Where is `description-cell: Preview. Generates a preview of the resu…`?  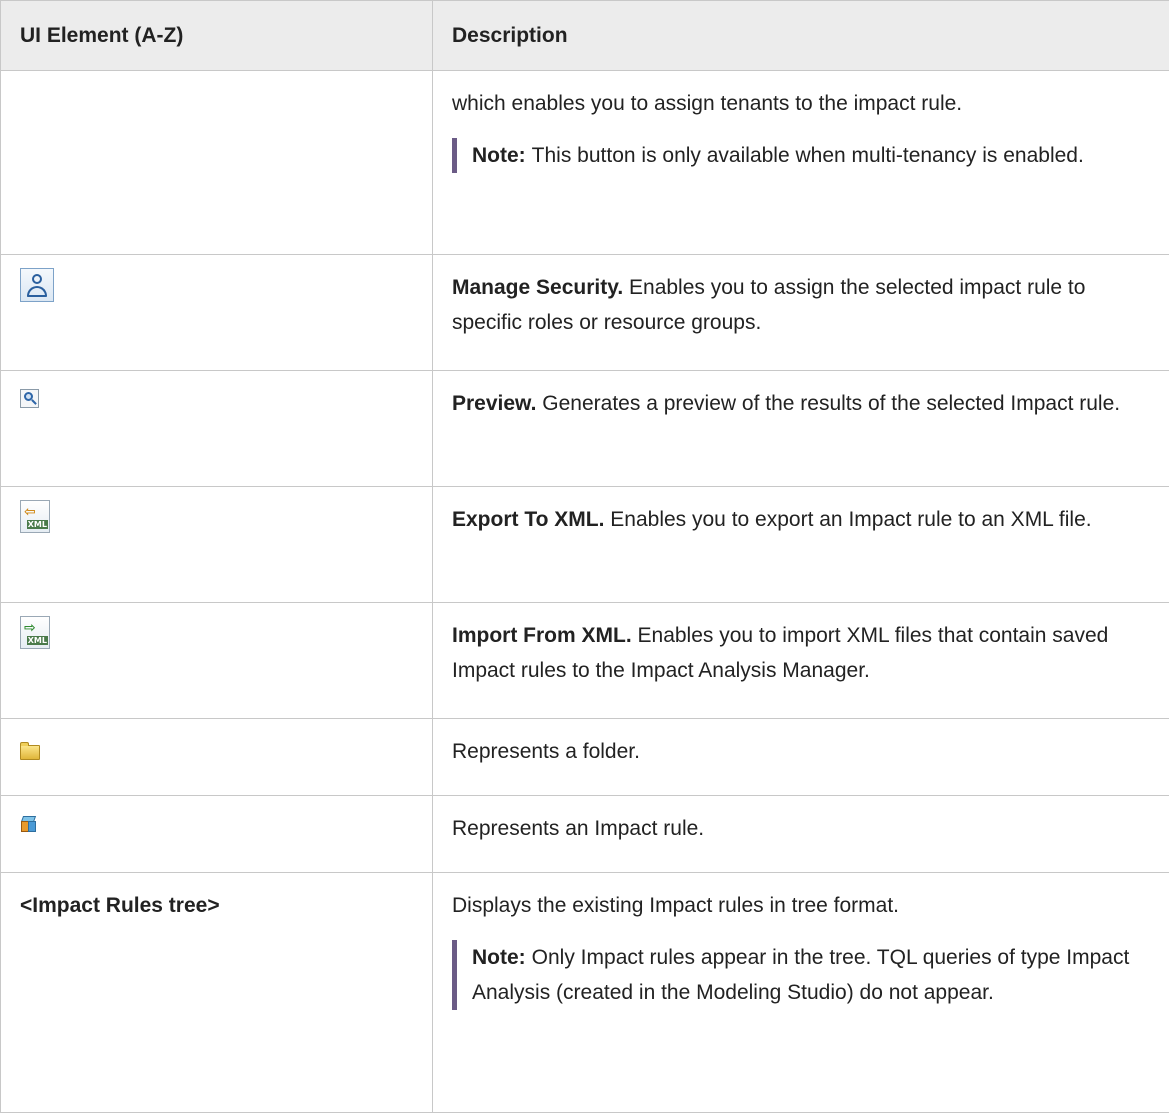 description-cell: Preview. Generates a preview of the resu… is located at coordinates (801, 429).